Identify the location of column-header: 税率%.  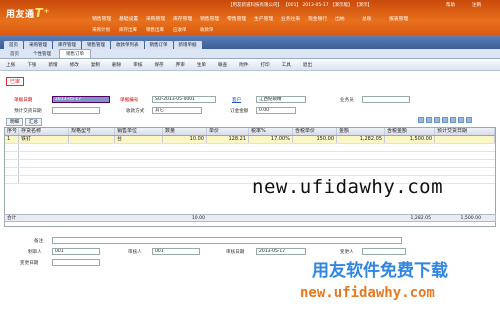
(271, 131).